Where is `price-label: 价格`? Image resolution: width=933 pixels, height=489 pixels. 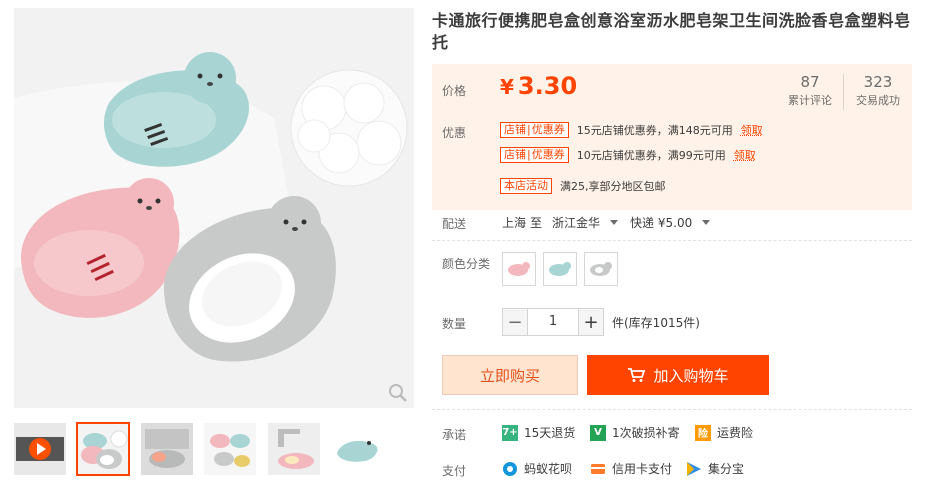 price-label: 价格 is located at coordinates (454, 91).